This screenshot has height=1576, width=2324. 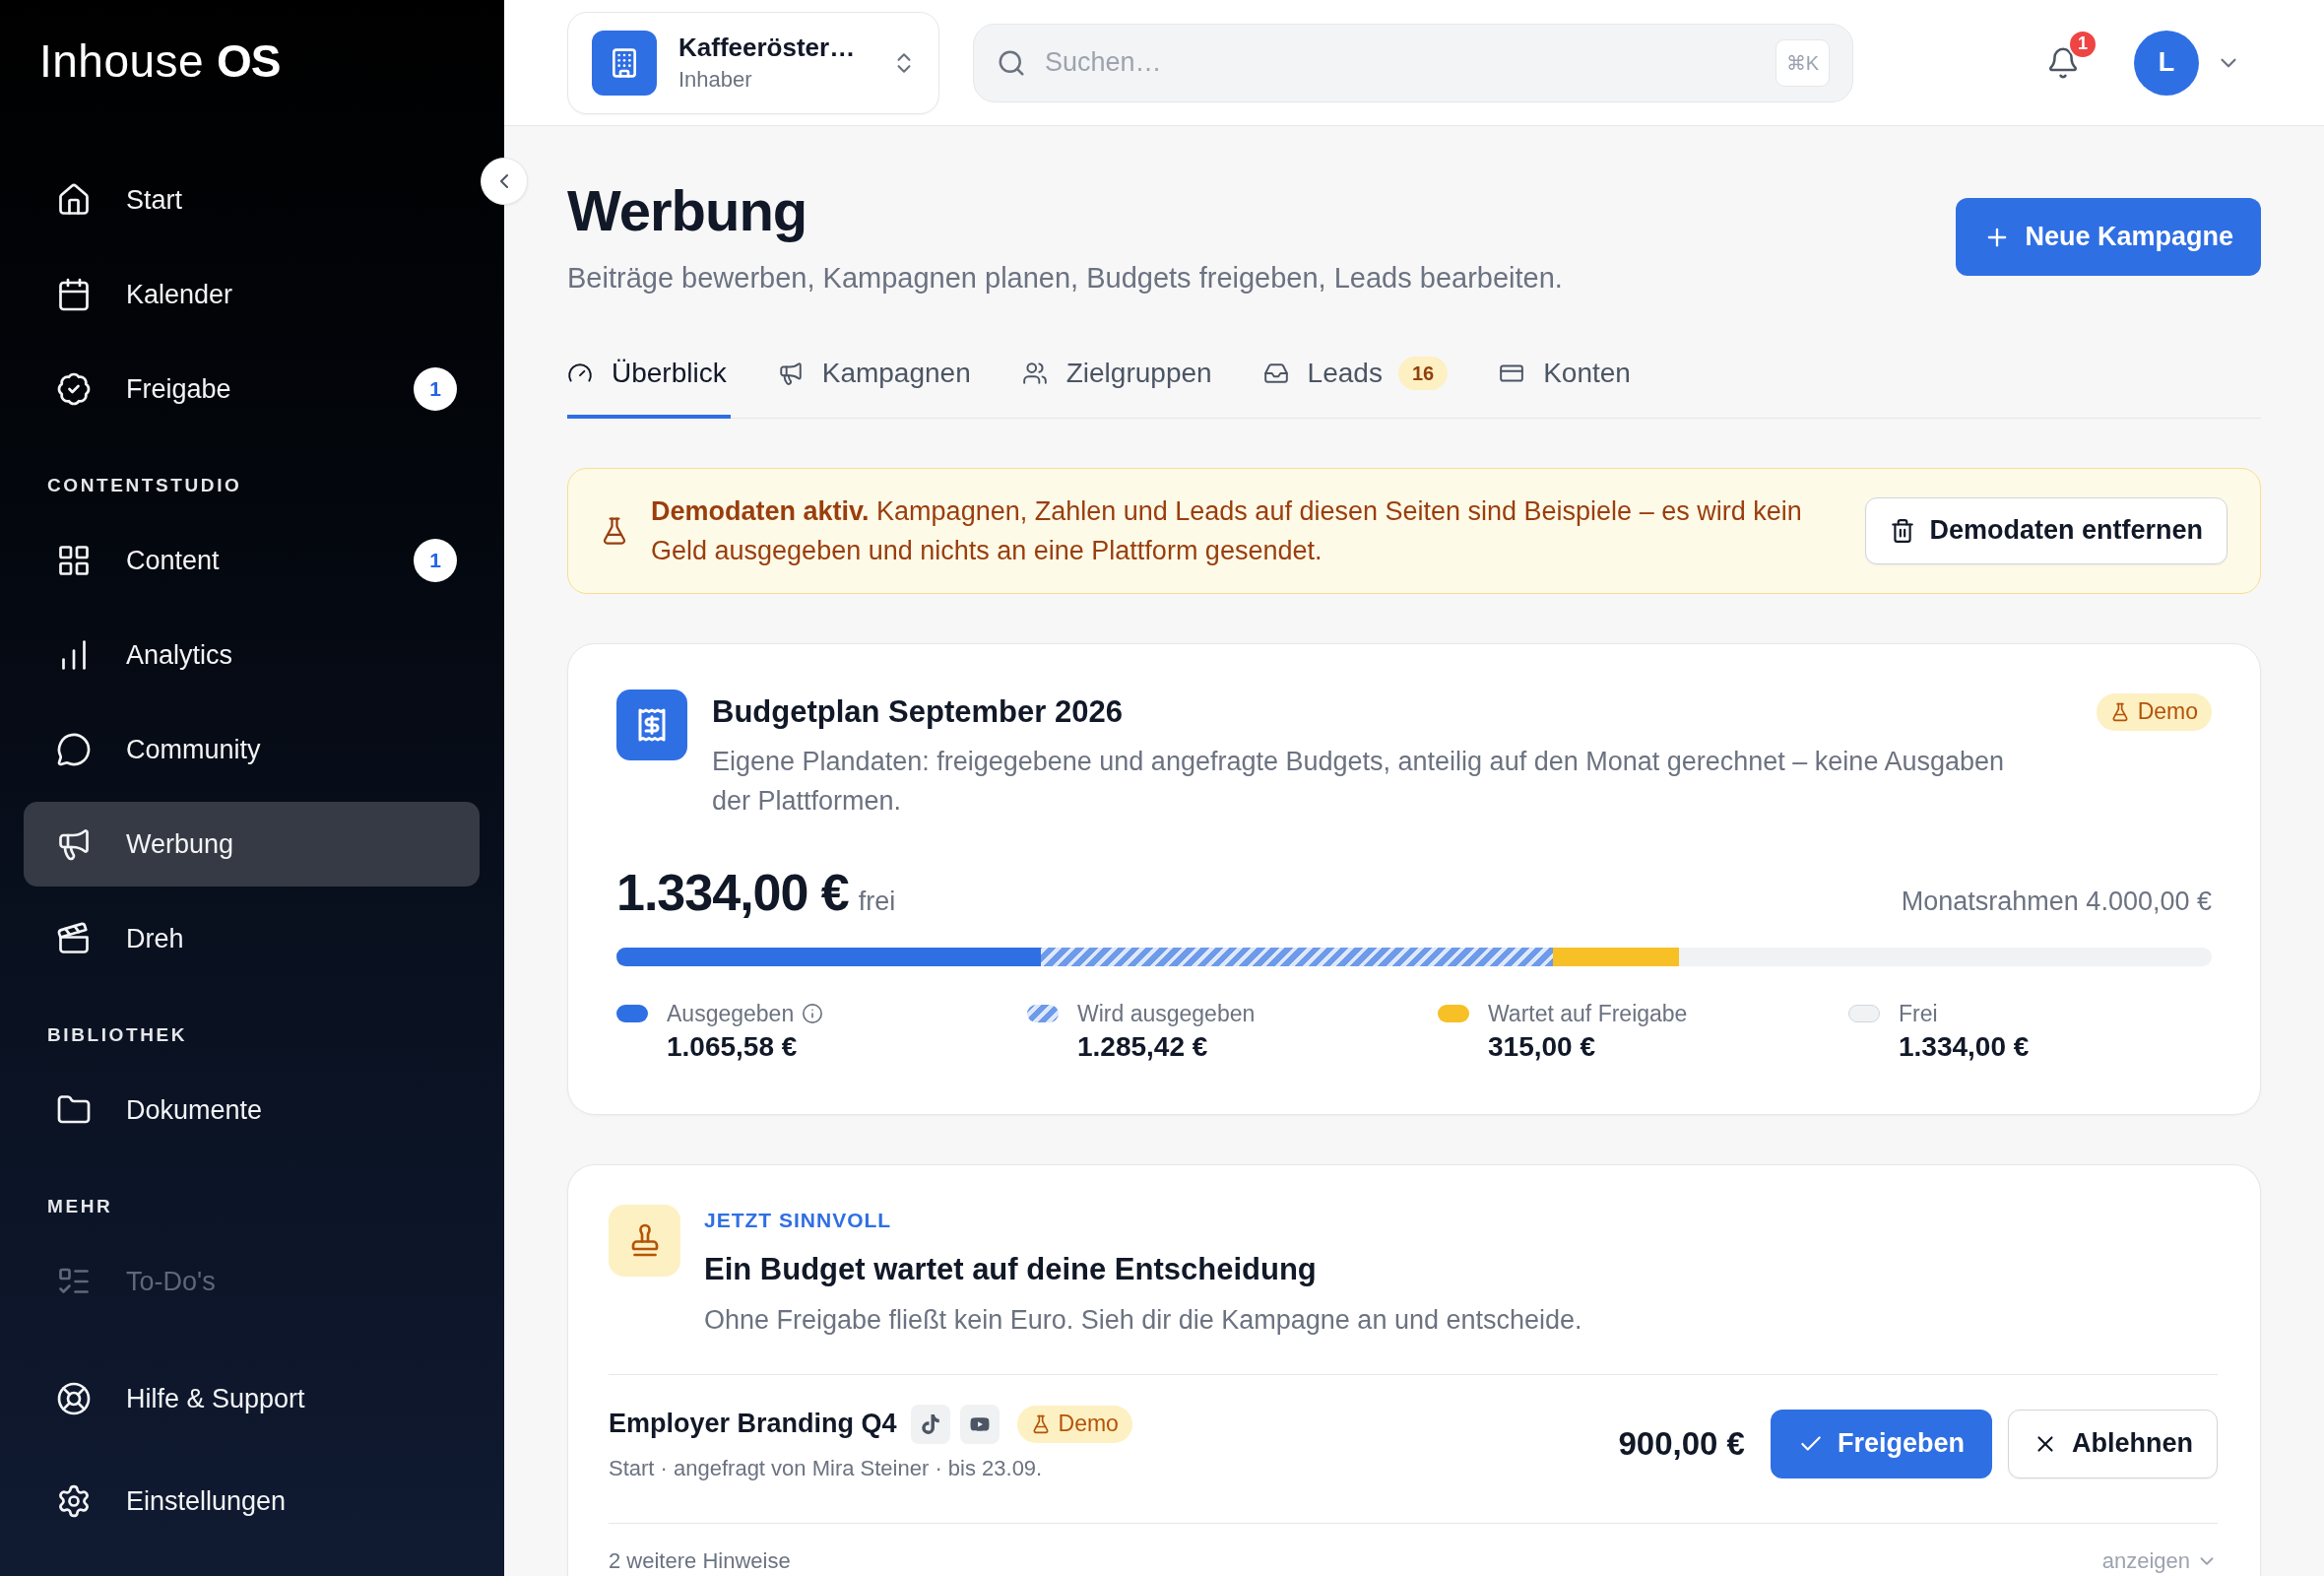 What do you see at coordinates (1542, 1046) in the screenshot?
I see `legend-value: 315,00 €` at bounding box center [1542, 1046].